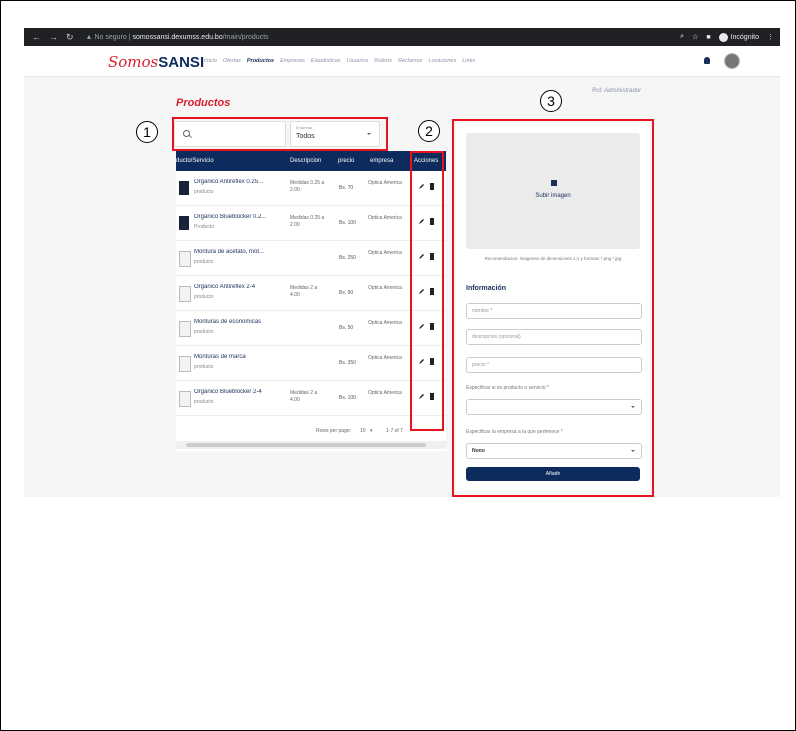 This screenshot has width=796, height=731. What do you see at coordinates (53, 37) in the screenshot?
I see `forward-icon: →` at bounding box center [53, 37].